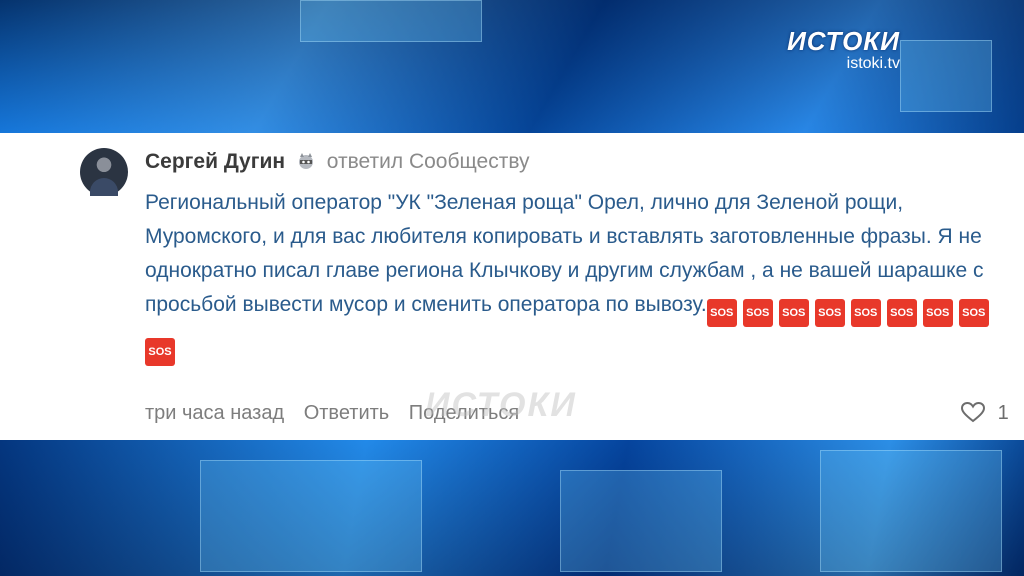  What do you see at coordinates (215, 413) in the screenshot?
I see `timestamp: три часа назад` at bounding box center [215, 413].